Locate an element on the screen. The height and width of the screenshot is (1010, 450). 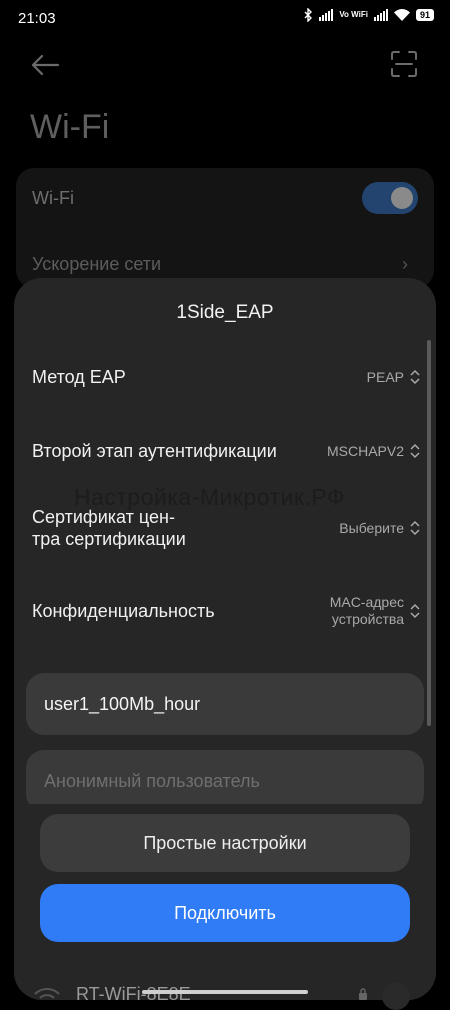
page-title: Wi-Fi is located at coordinates (70, 127).